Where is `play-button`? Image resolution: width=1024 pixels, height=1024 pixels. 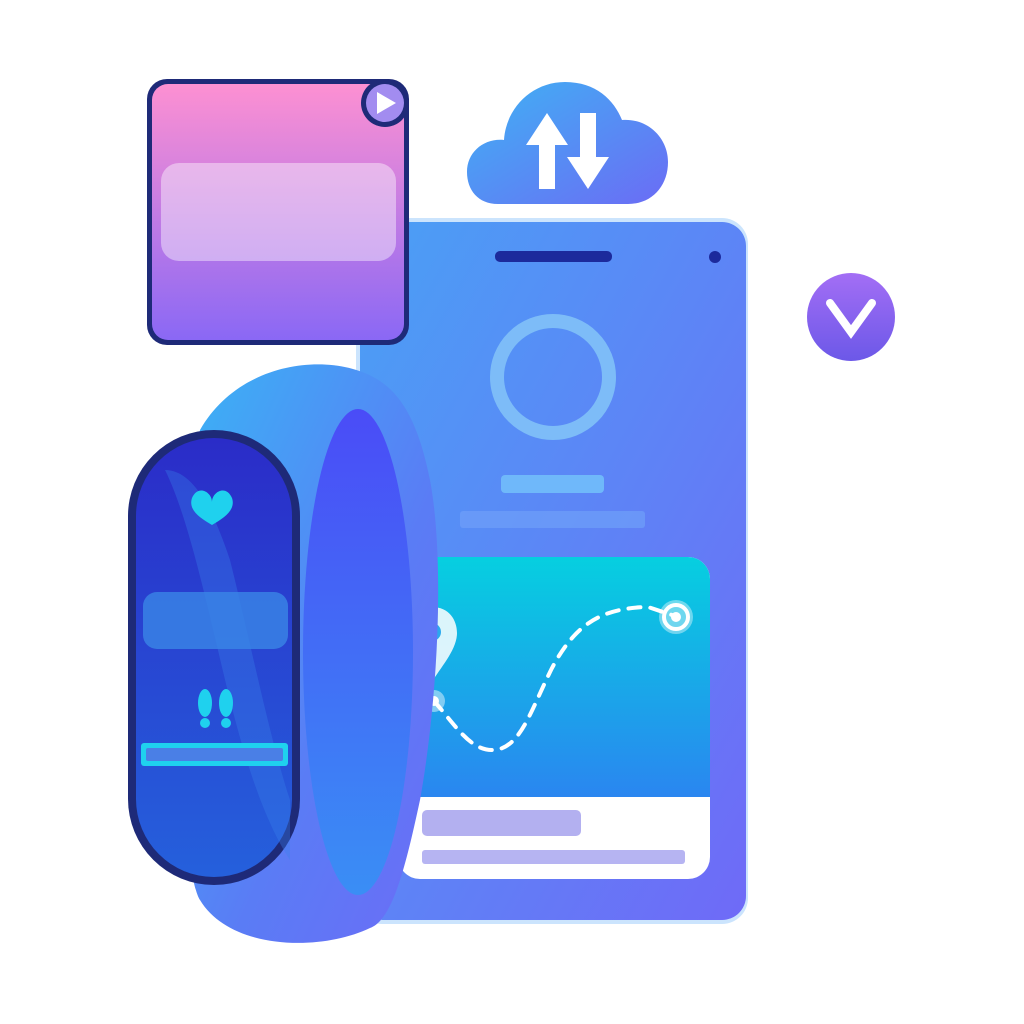 play-button is located at coordinates (385, 103).